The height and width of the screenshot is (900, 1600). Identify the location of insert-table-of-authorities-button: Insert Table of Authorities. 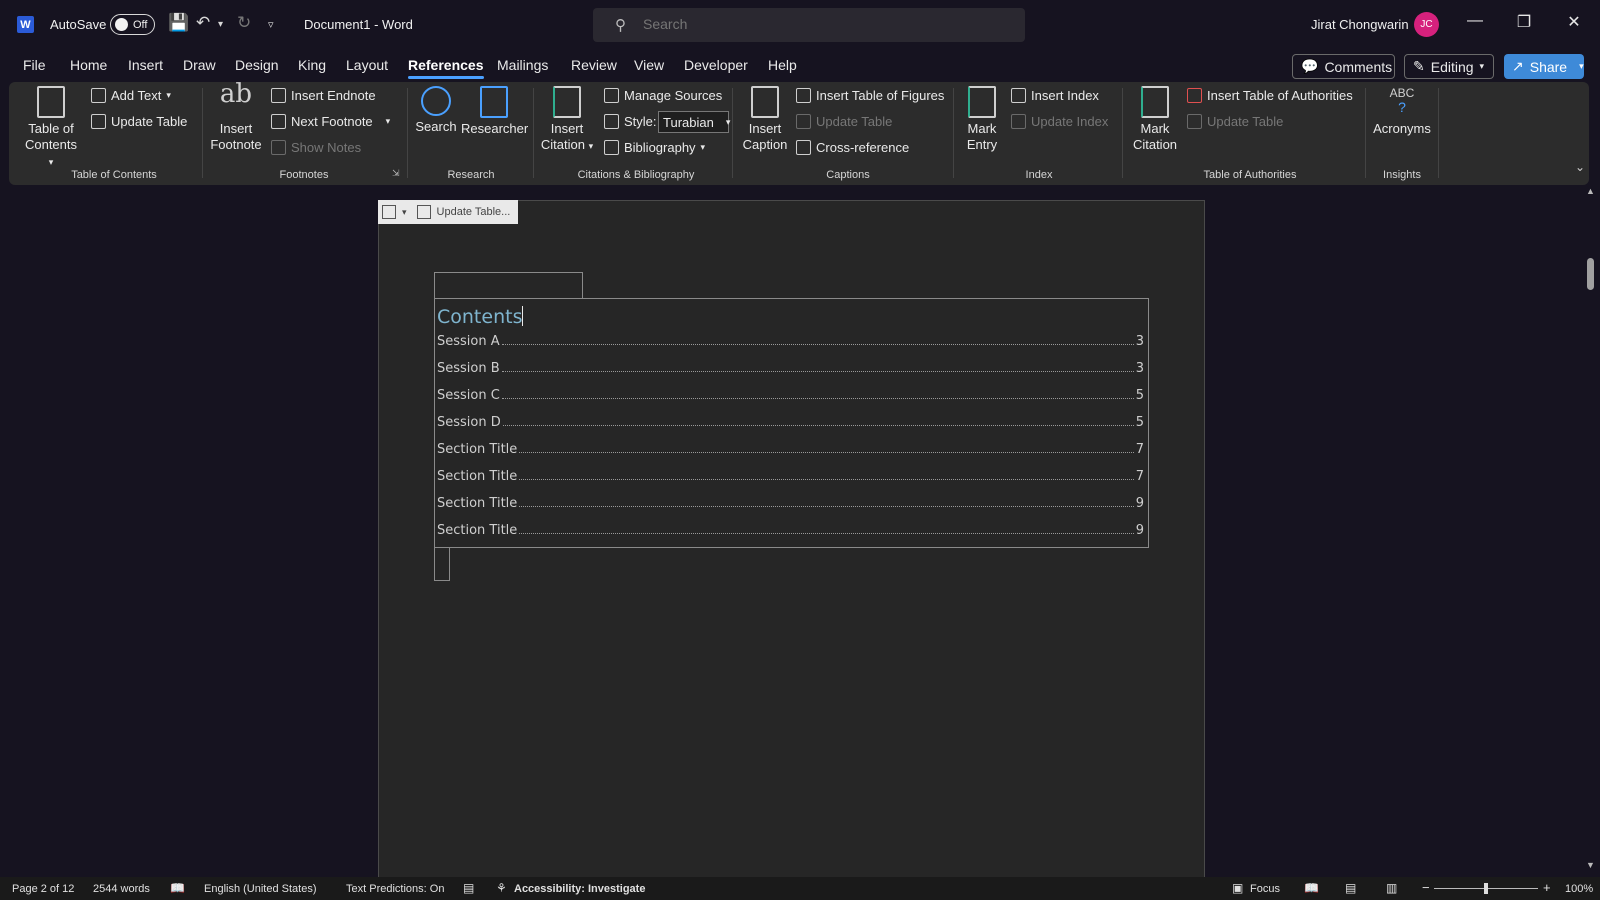
(1270, 95).